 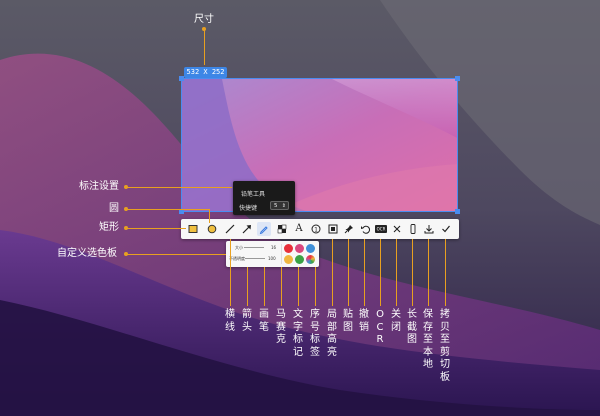 I want to click on close-icon, so click(x=397, y=229).